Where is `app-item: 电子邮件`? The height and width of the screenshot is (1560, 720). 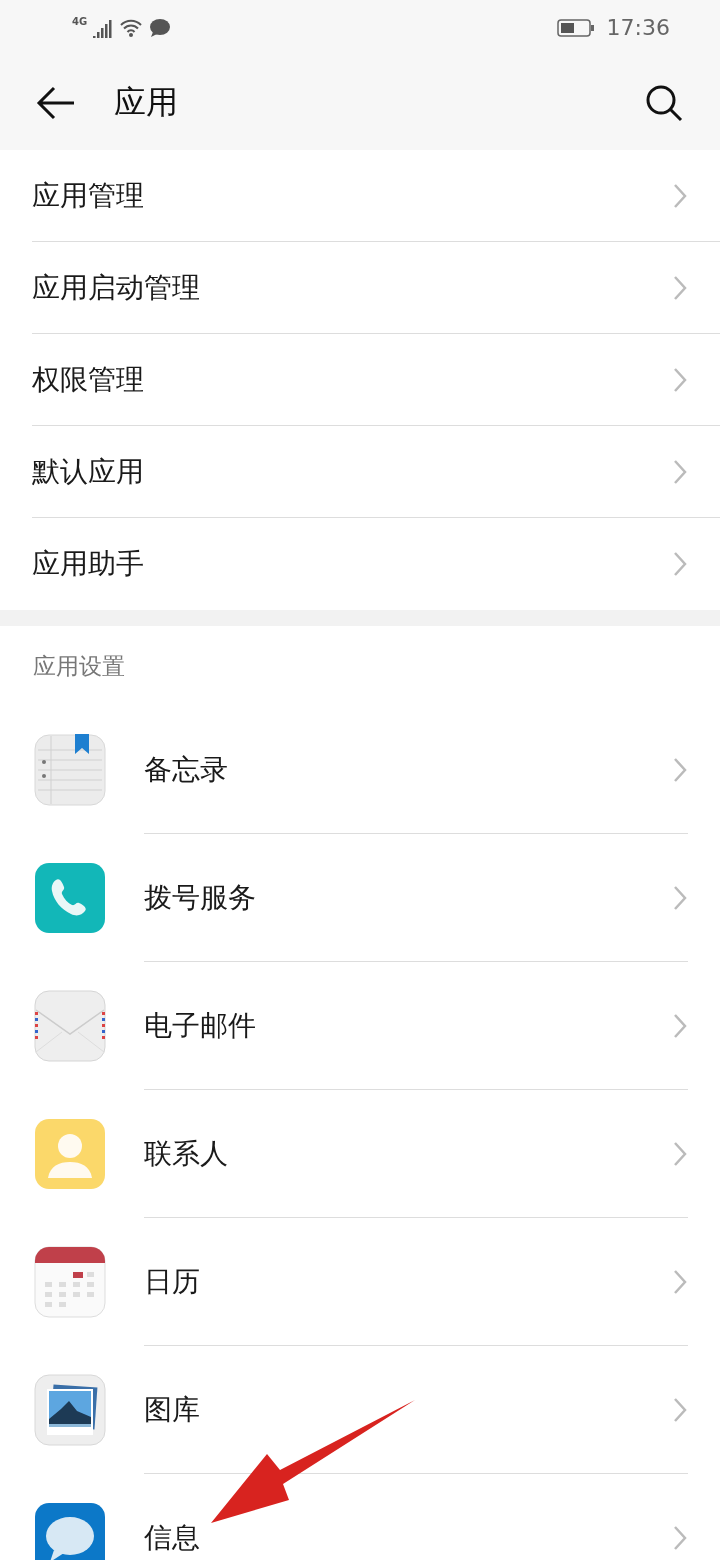 app-item: 电子邮件 is located at coordinates (416, 1026).